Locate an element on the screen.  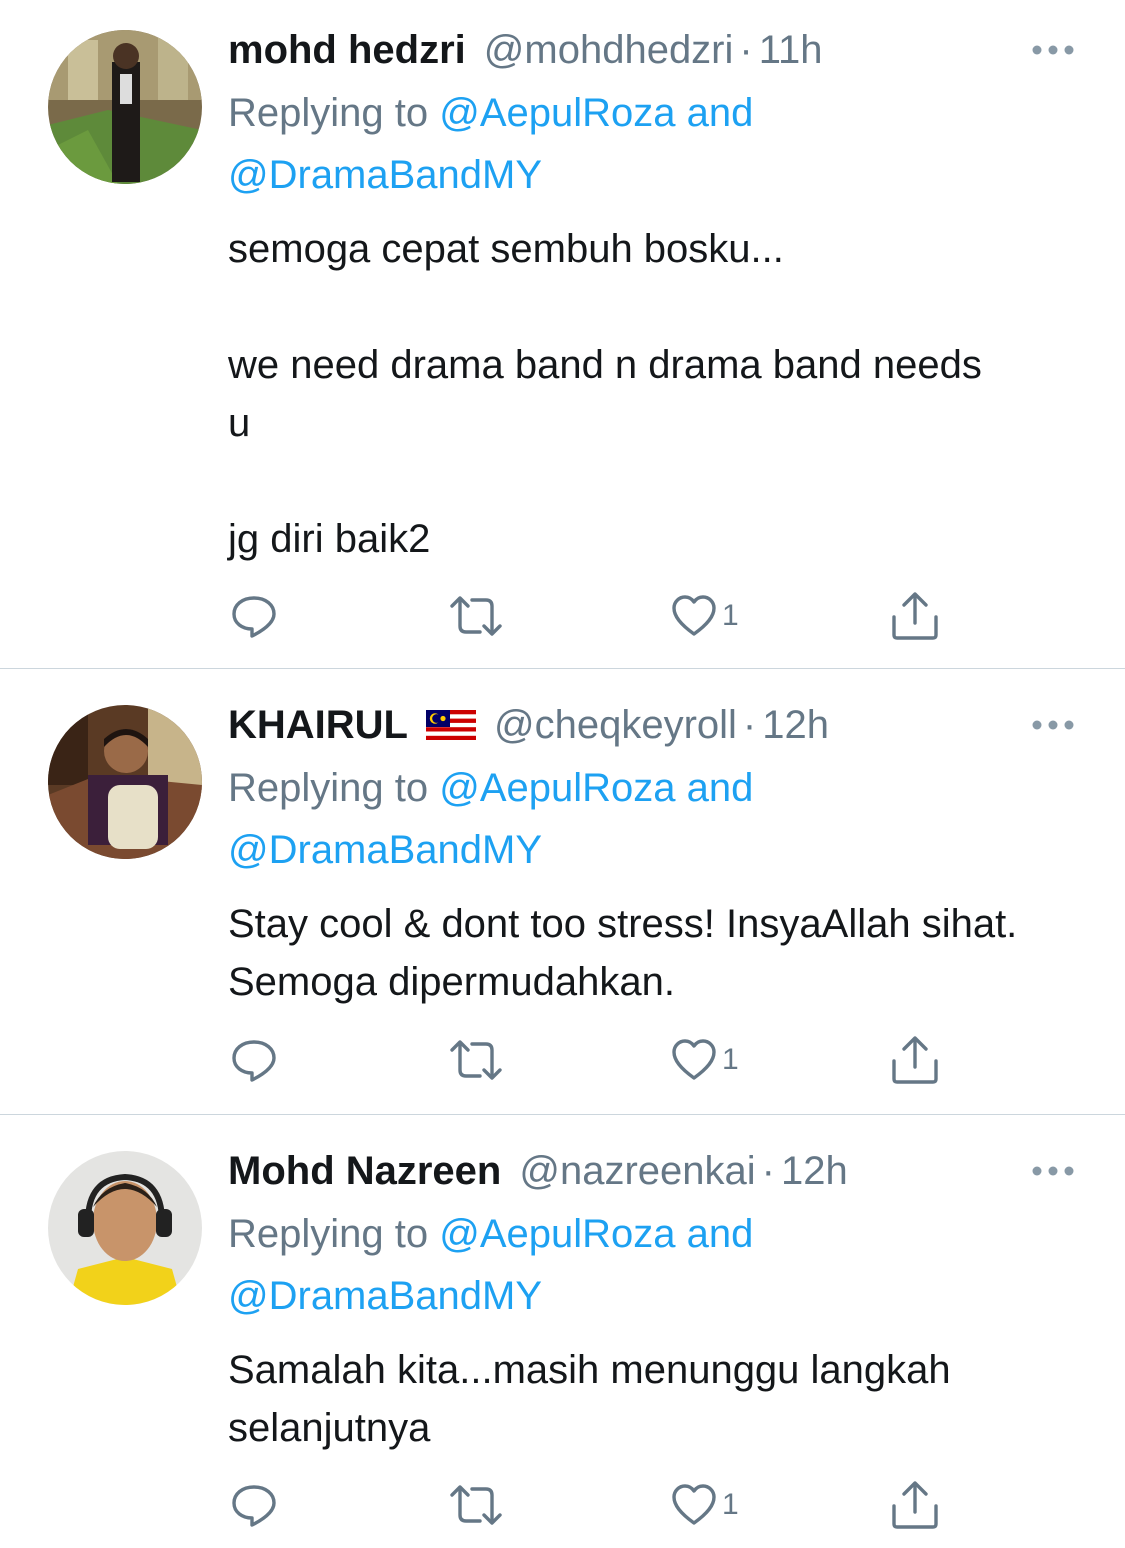
tweet-header: mohd hedzri @mohdhedzri · 11h is located at coordinates (651, 50).